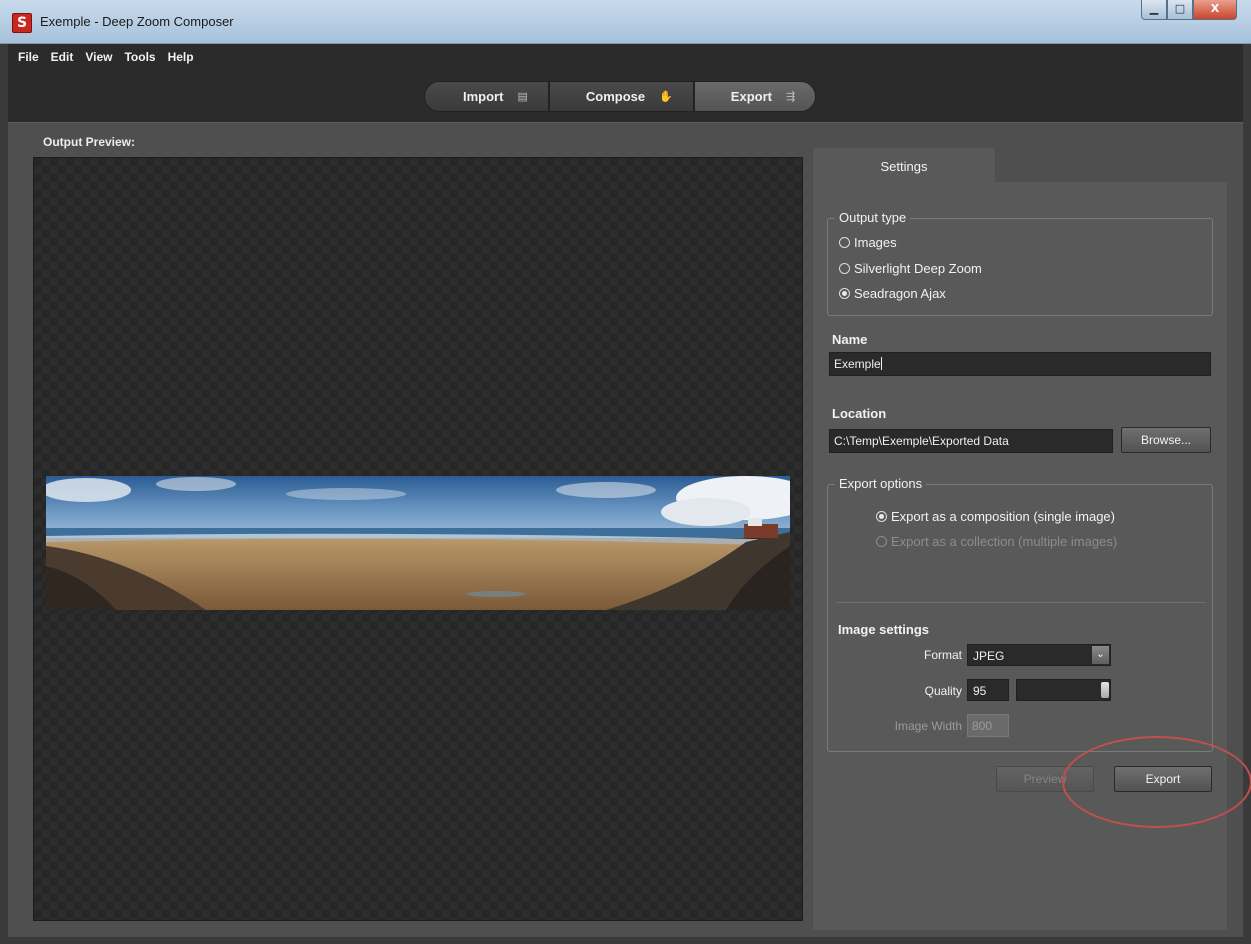  I want to click on mode-export-label: Export, so click(751, 96).